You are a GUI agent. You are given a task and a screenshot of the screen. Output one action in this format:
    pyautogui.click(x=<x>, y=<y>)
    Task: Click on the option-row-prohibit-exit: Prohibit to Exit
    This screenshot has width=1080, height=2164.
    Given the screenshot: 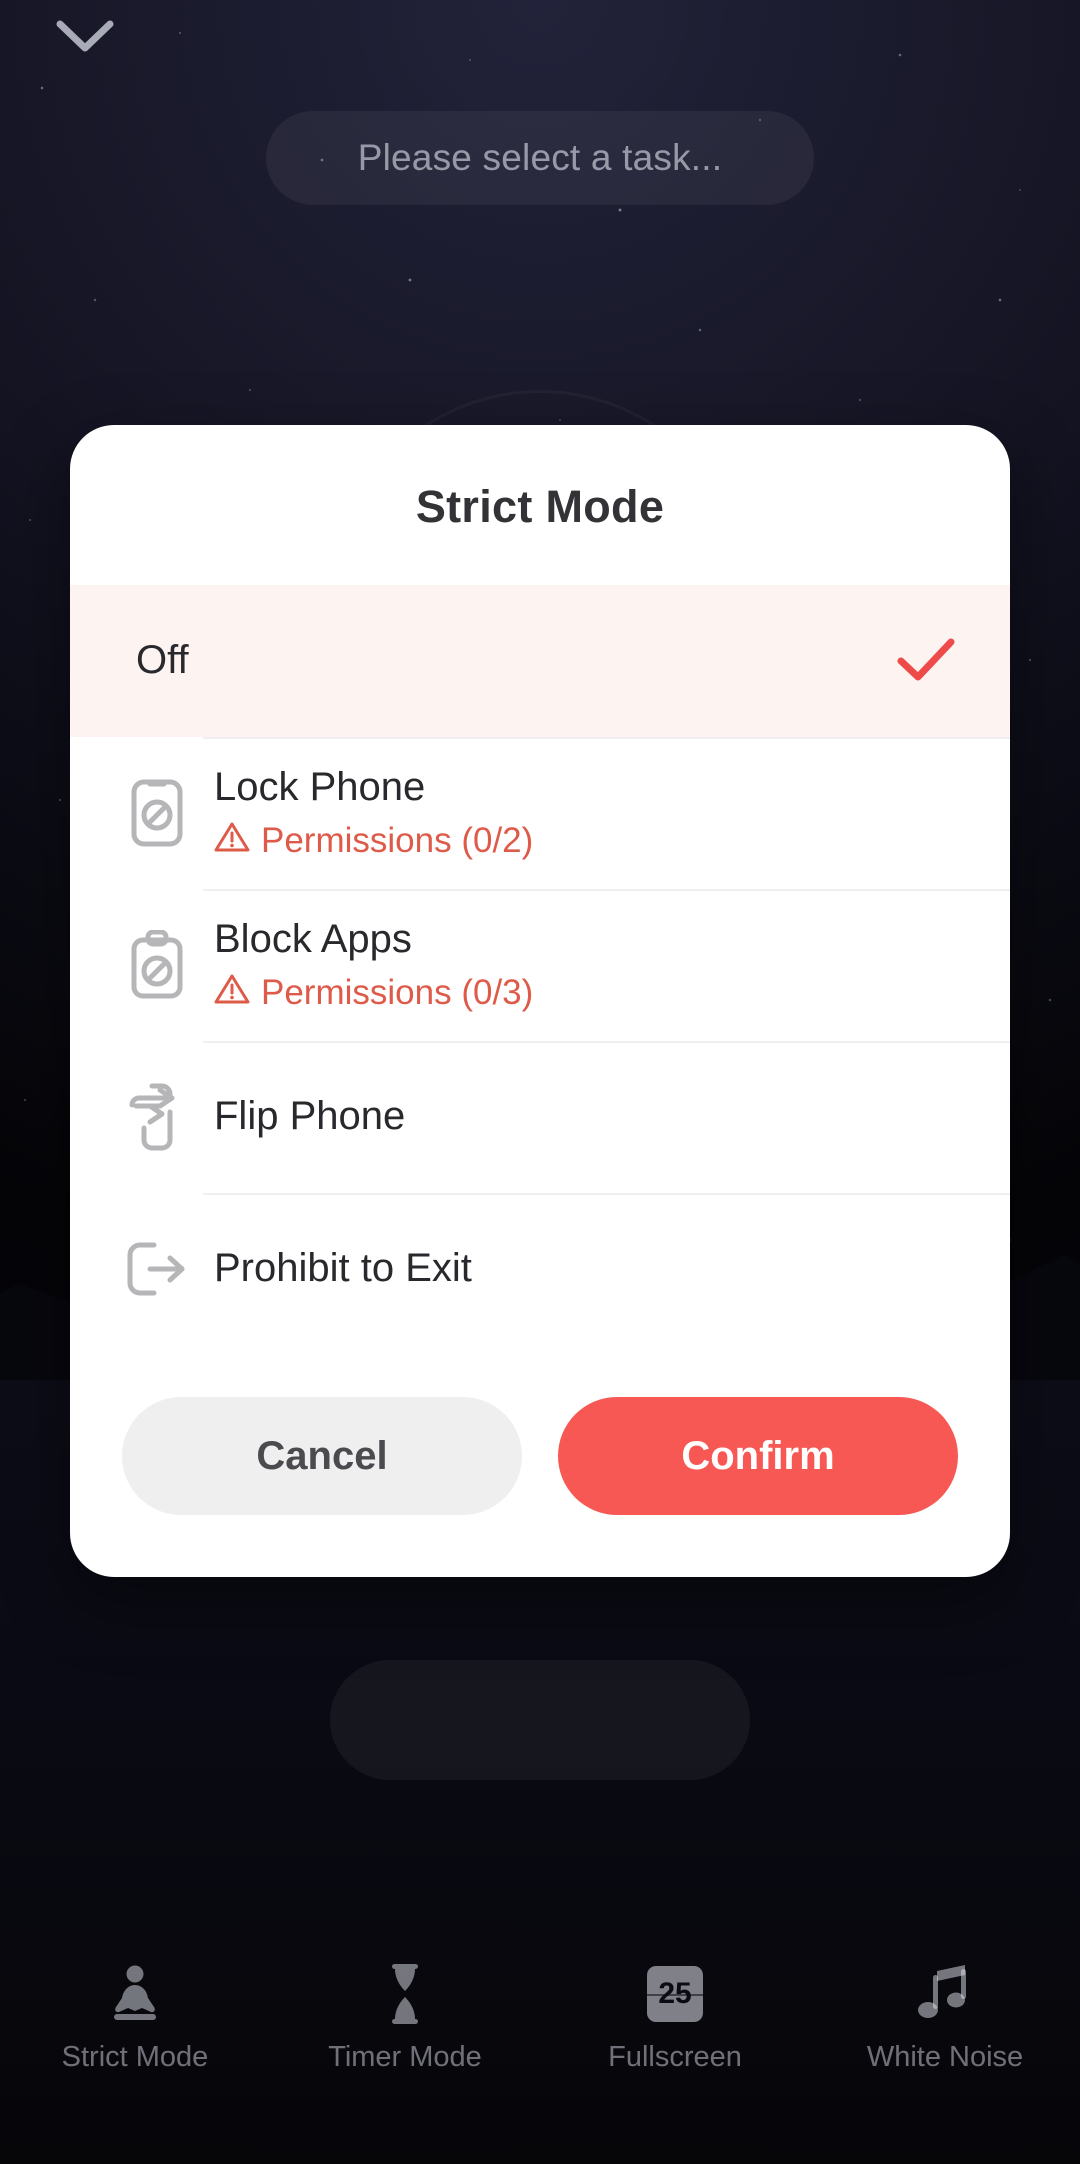 What is the action you would take?
    pyautogui.click(x=540, y=1269)
    